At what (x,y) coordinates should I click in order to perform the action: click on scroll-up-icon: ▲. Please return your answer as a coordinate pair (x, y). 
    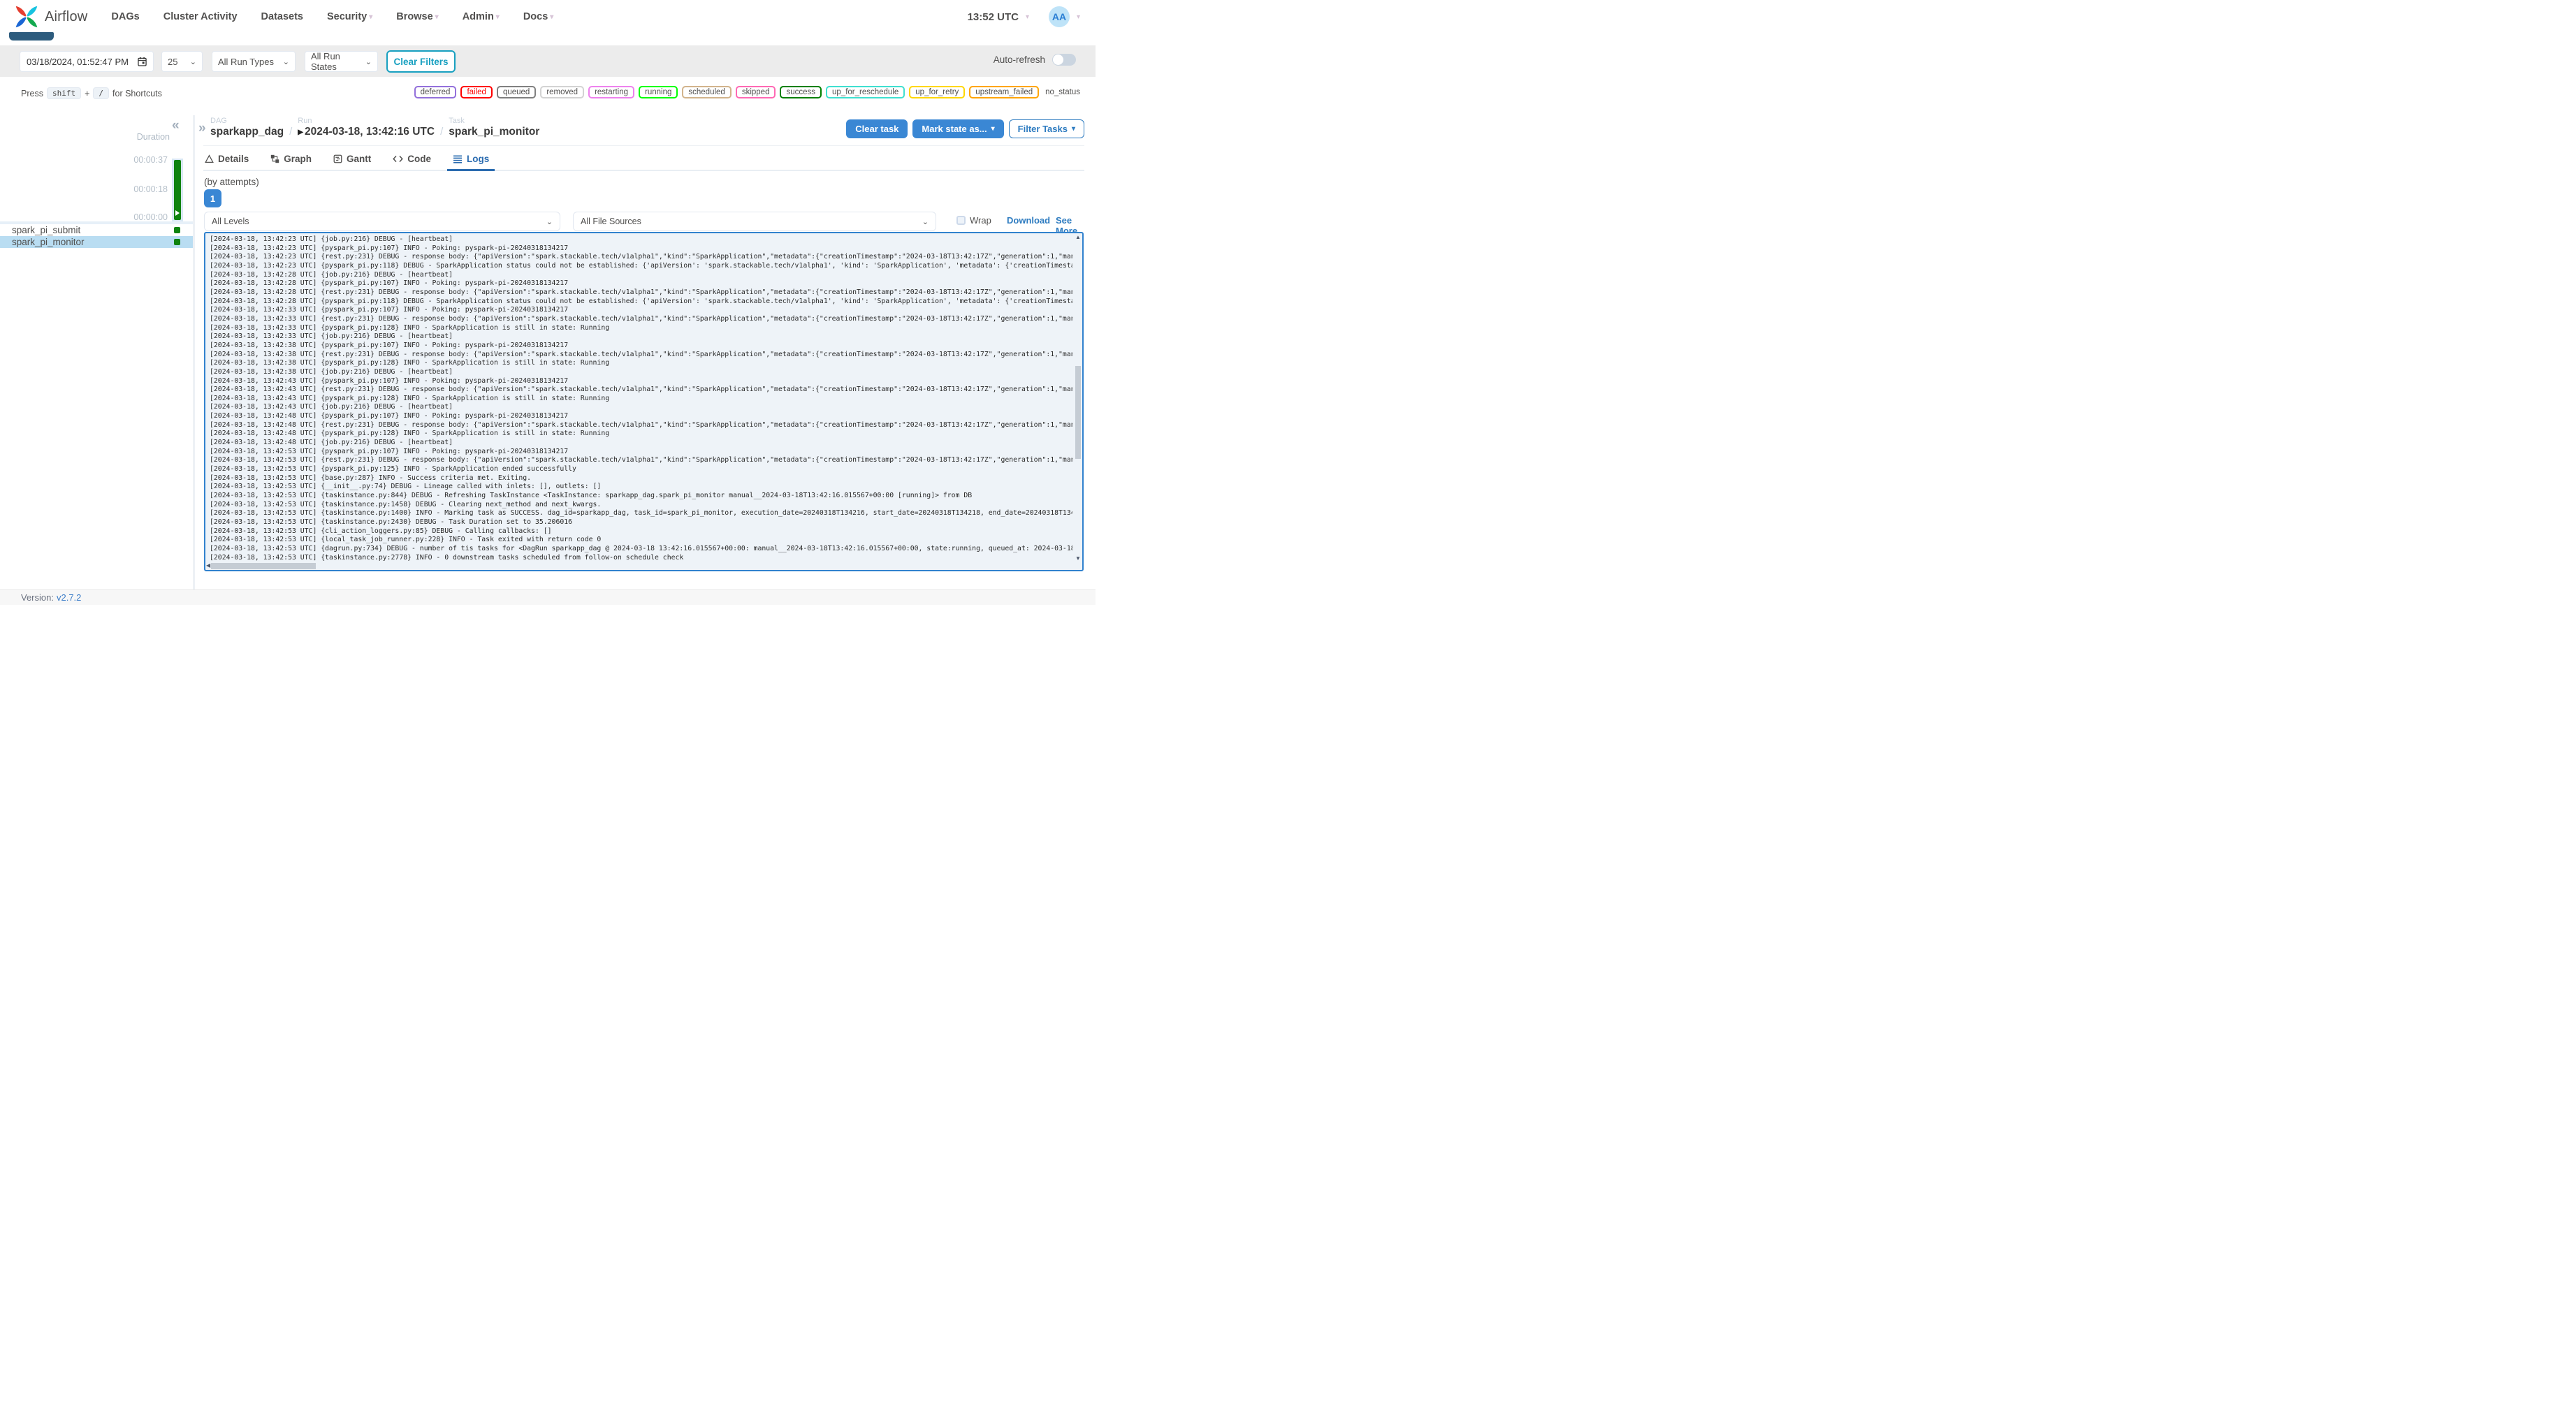
    Looking at the image, I should click on (1078, 237).